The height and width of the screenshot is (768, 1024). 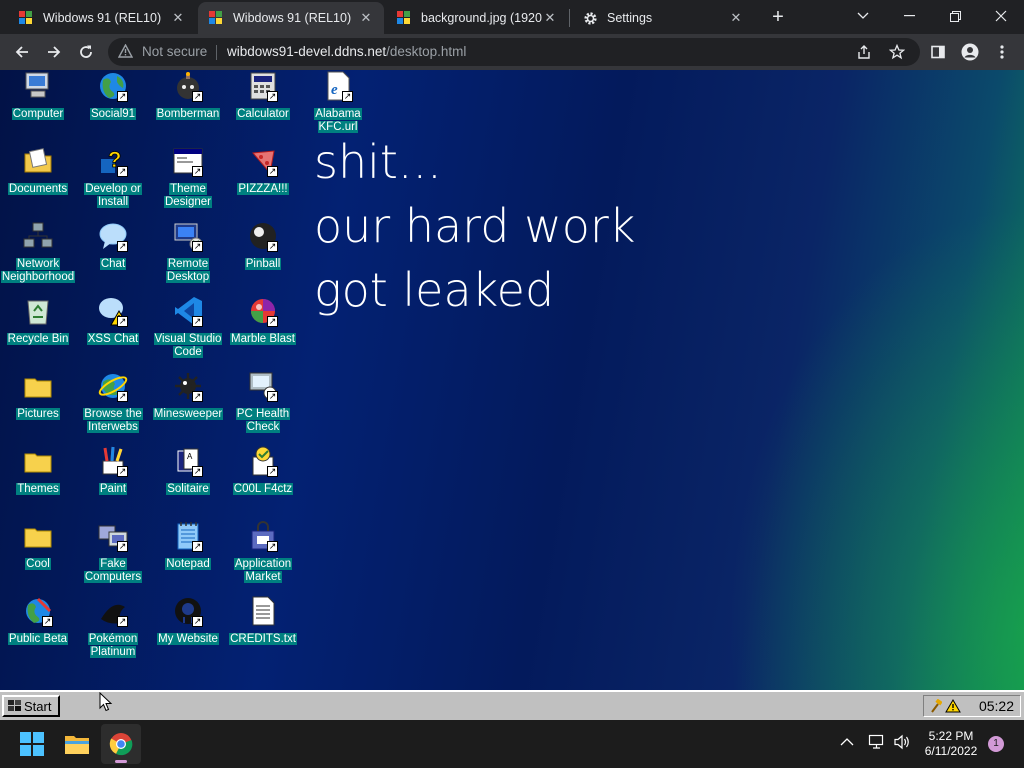 What do you see at coordinates (1001, 16) in the screenshot?
I see `close-window-icon` at bounding box center [1001, 16].